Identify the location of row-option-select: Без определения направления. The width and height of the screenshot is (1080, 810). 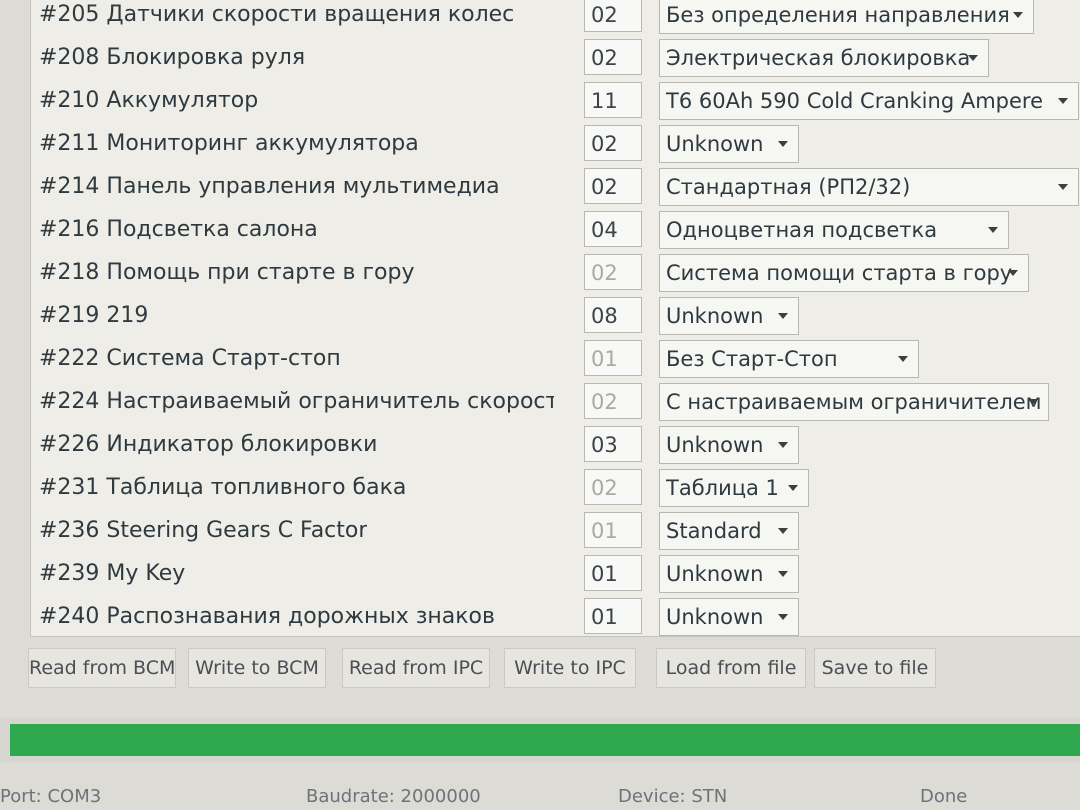
(846, 17).